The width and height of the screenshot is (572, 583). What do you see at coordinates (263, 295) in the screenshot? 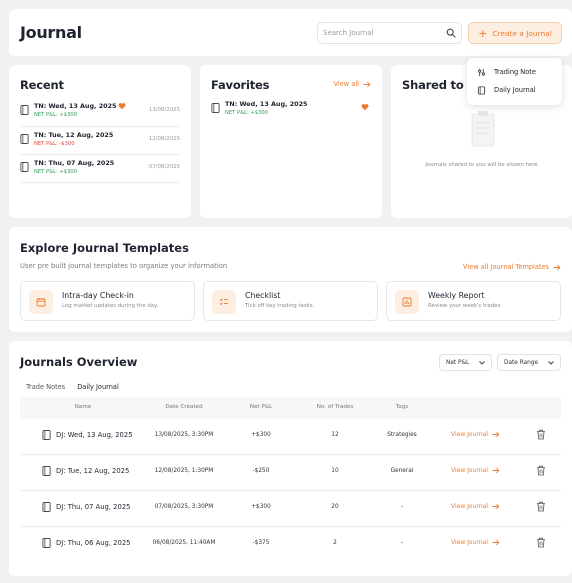
I see `template-name: Checklist` at bounding box center [263, 295].